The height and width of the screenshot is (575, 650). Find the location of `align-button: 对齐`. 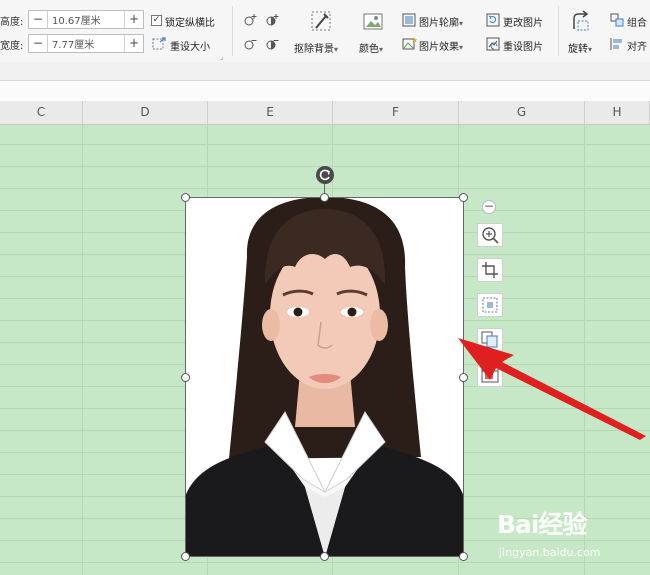

align-button: 对齐 is located at coordinates (637, 45).